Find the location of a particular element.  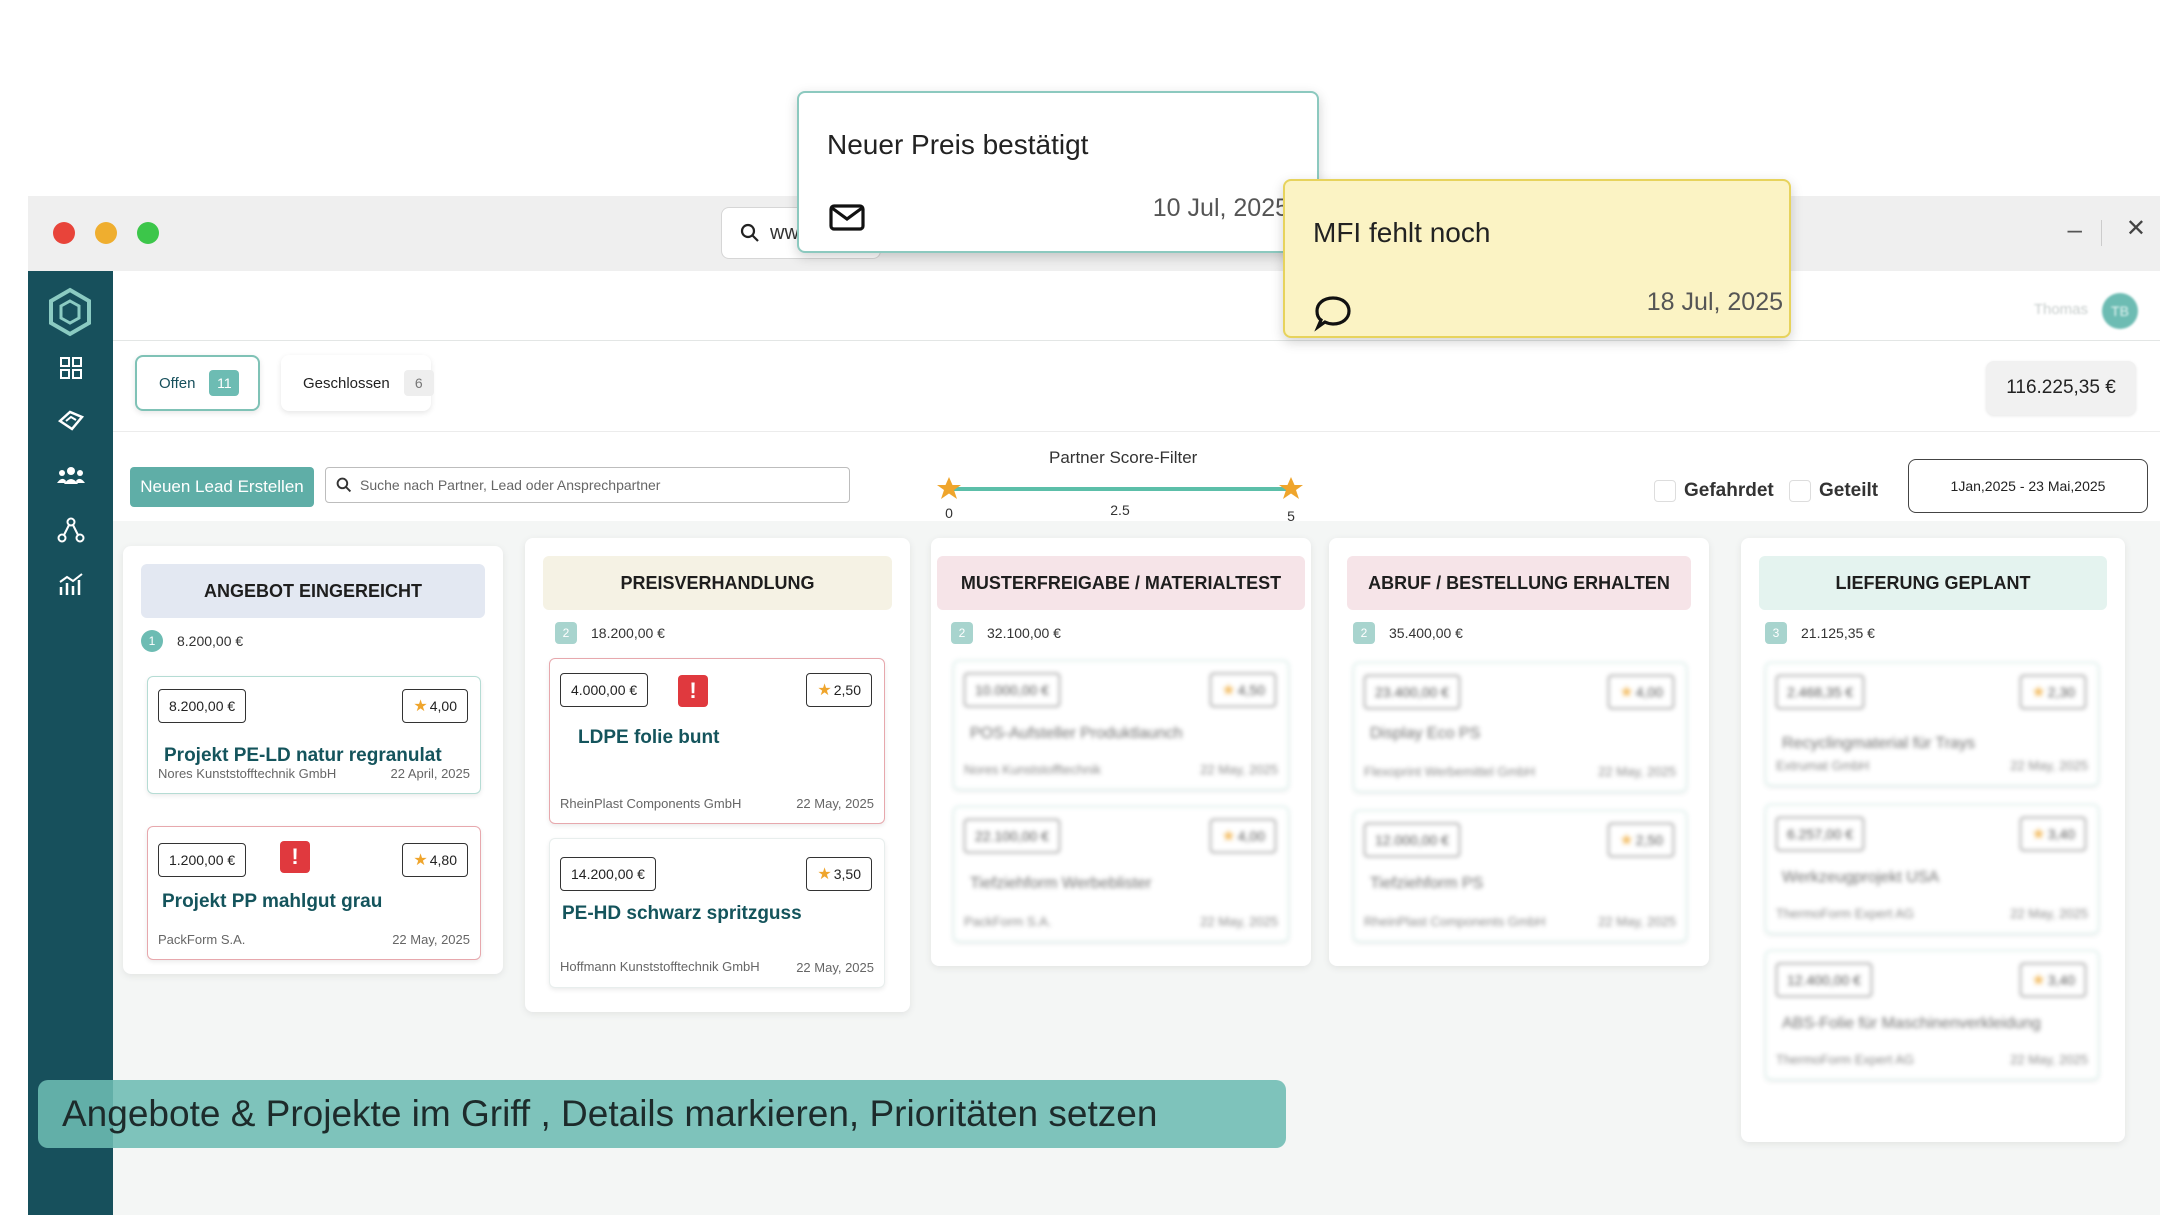

shared-checkbox is located at coordinates (1800, 491).